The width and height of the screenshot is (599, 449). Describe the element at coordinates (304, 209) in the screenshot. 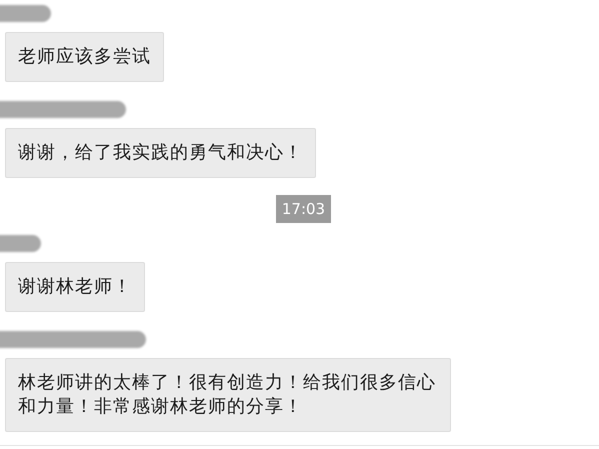

I see `timestamp: 17:03` at that location.